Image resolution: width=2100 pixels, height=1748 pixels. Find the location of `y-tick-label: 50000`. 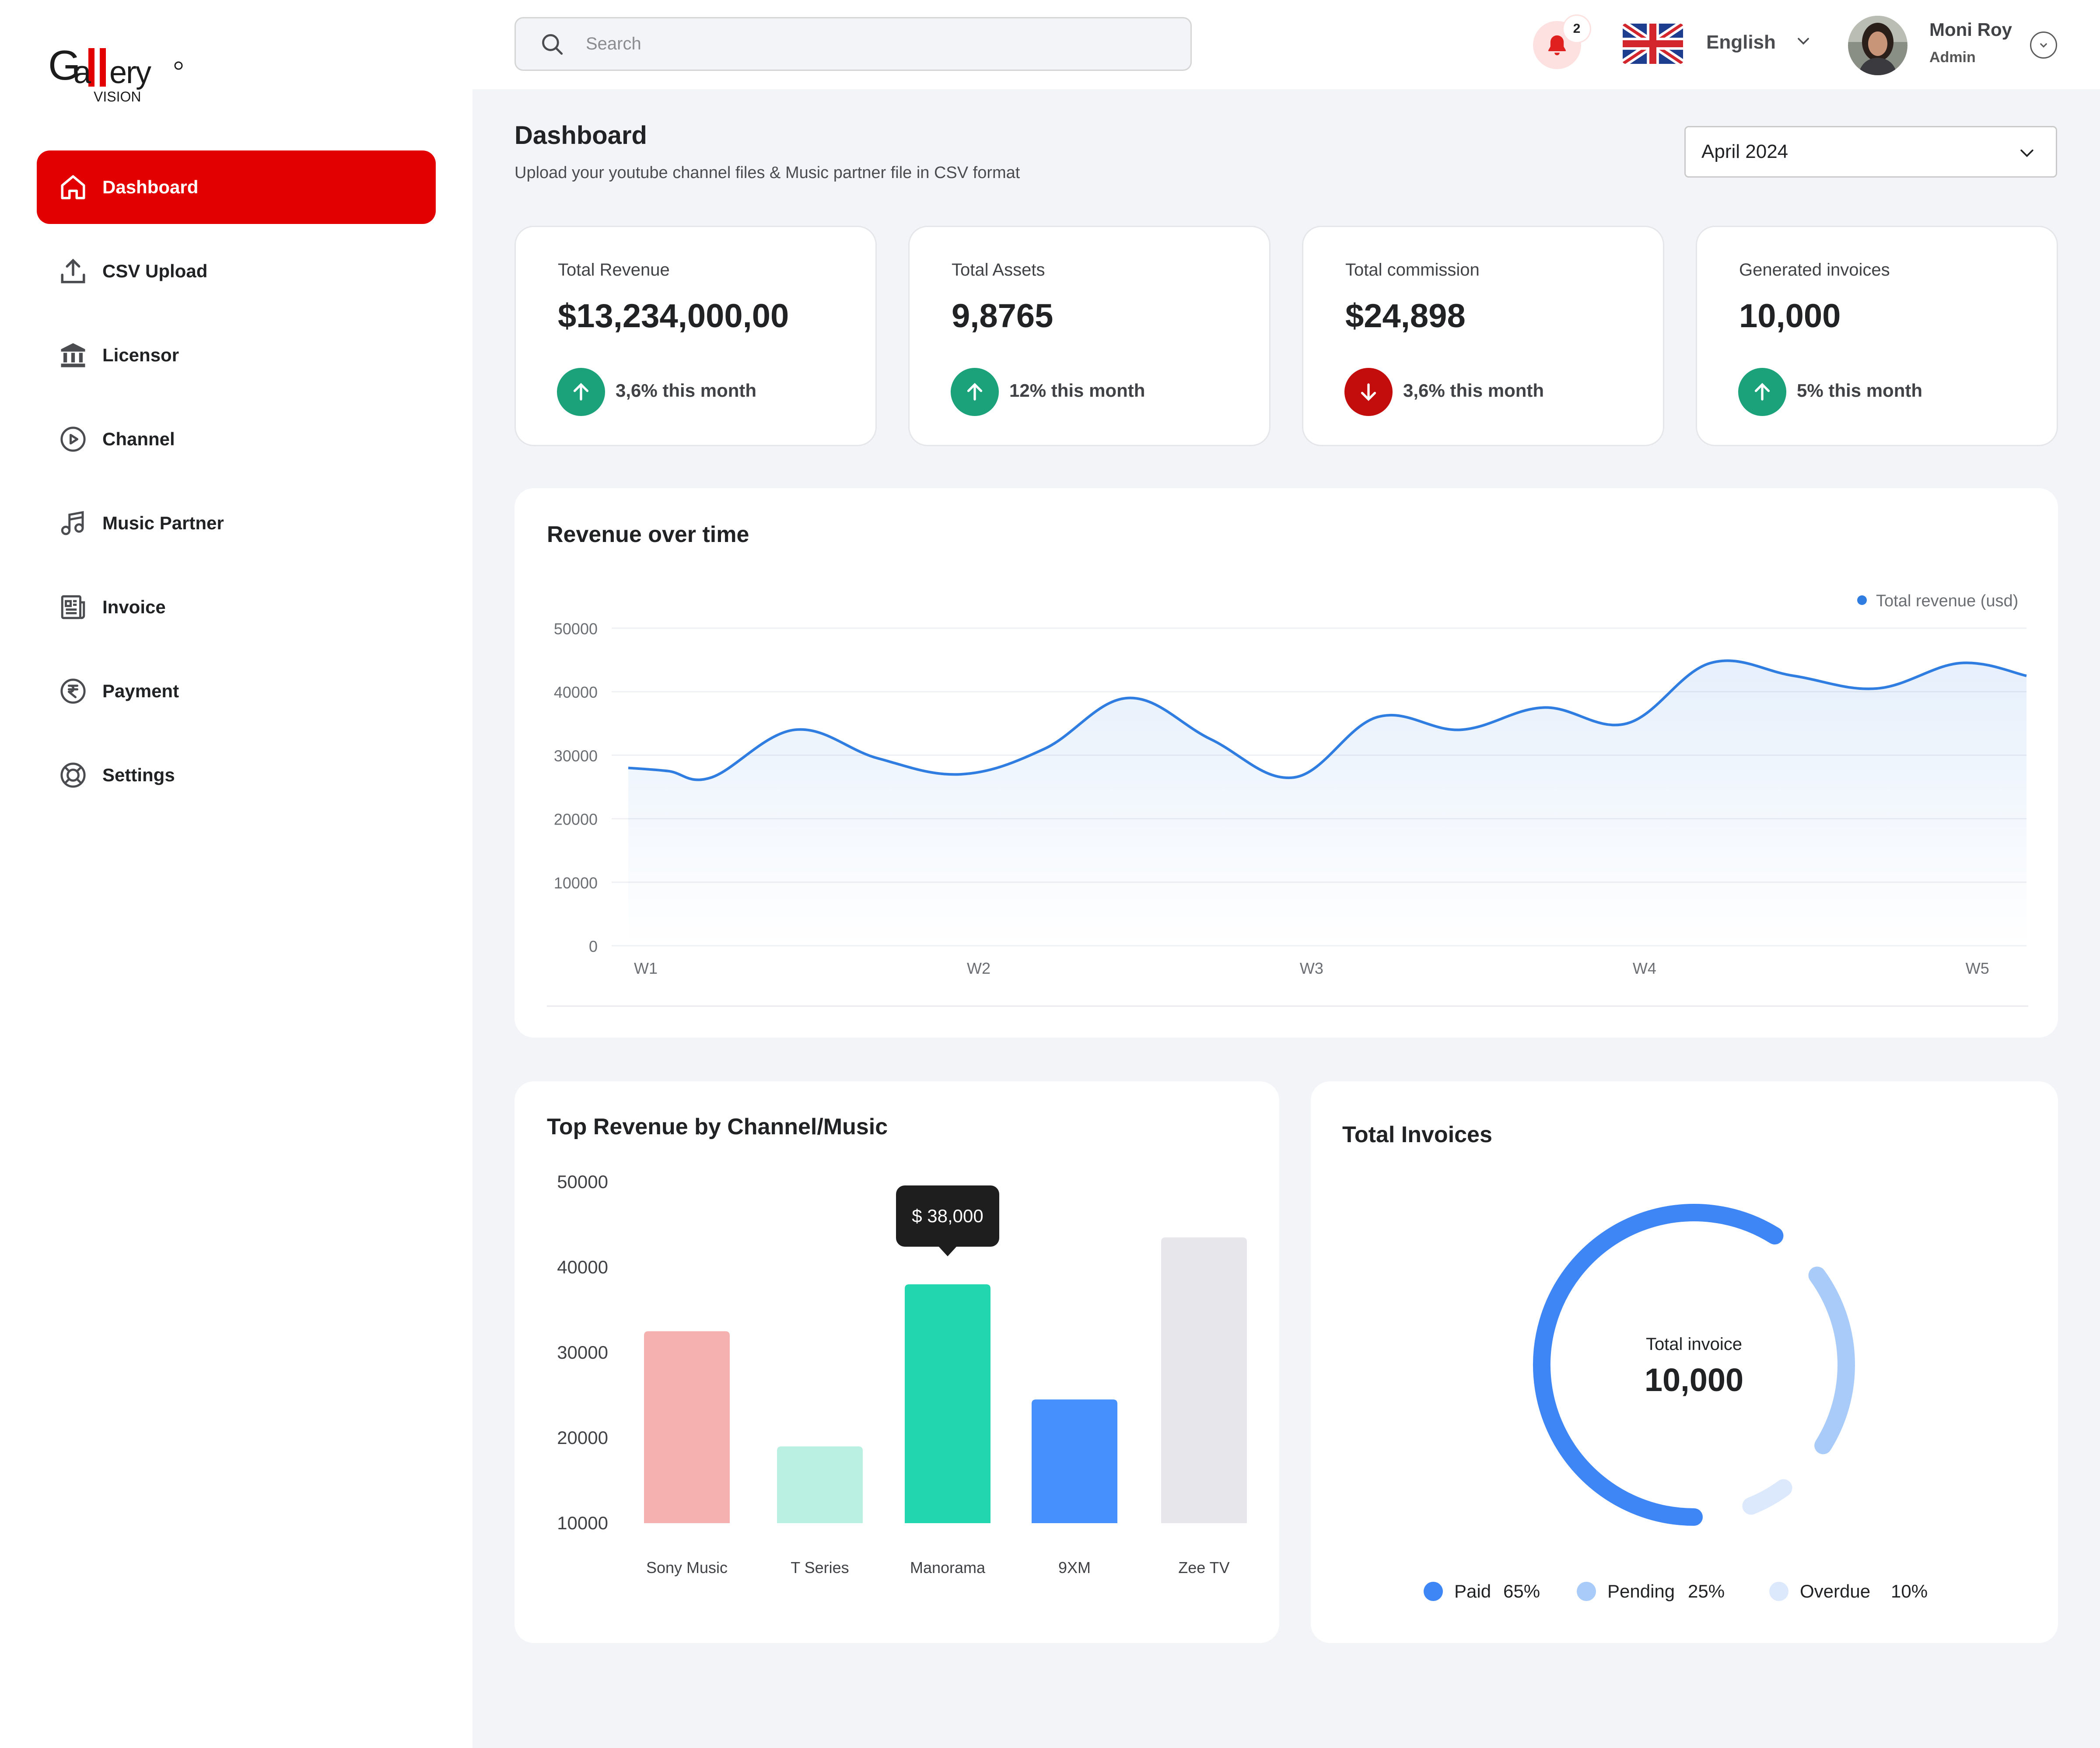

y-tick-label: 50000 is located at coordinates (576, 629).